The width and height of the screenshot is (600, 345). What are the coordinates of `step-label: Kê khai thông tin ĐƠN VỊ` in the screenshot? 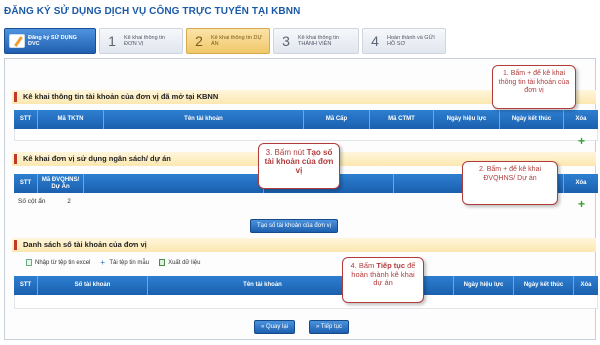 It's located at (144, 41).